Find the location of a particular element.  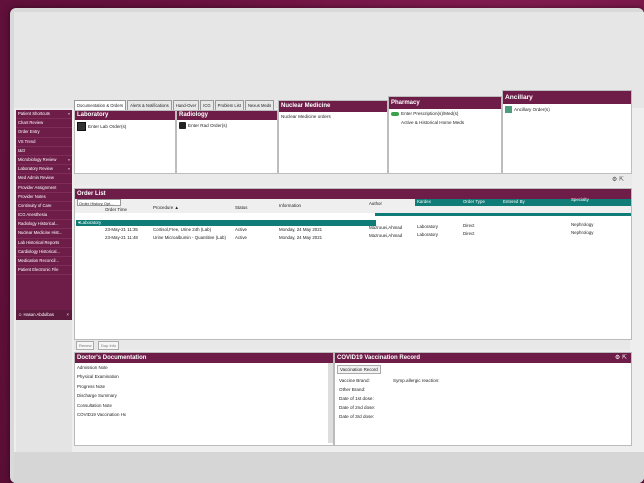

ancillary-icon is located at coordinates (508, 109).